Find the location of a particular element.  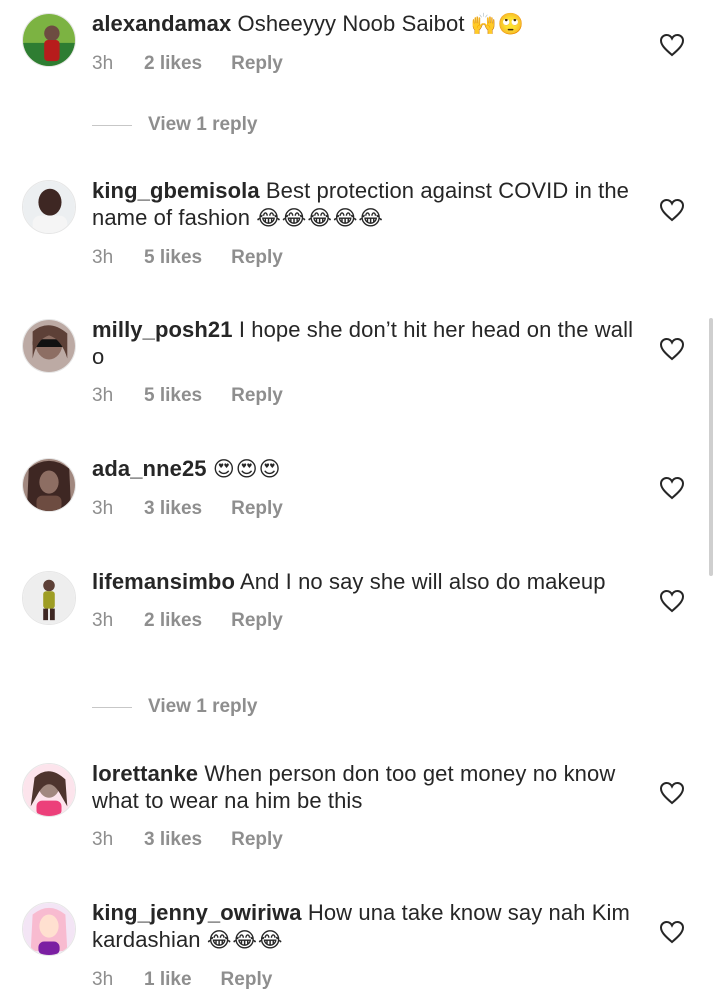

username: king_jenny_owiriwa is located at coordinates (197, 912).